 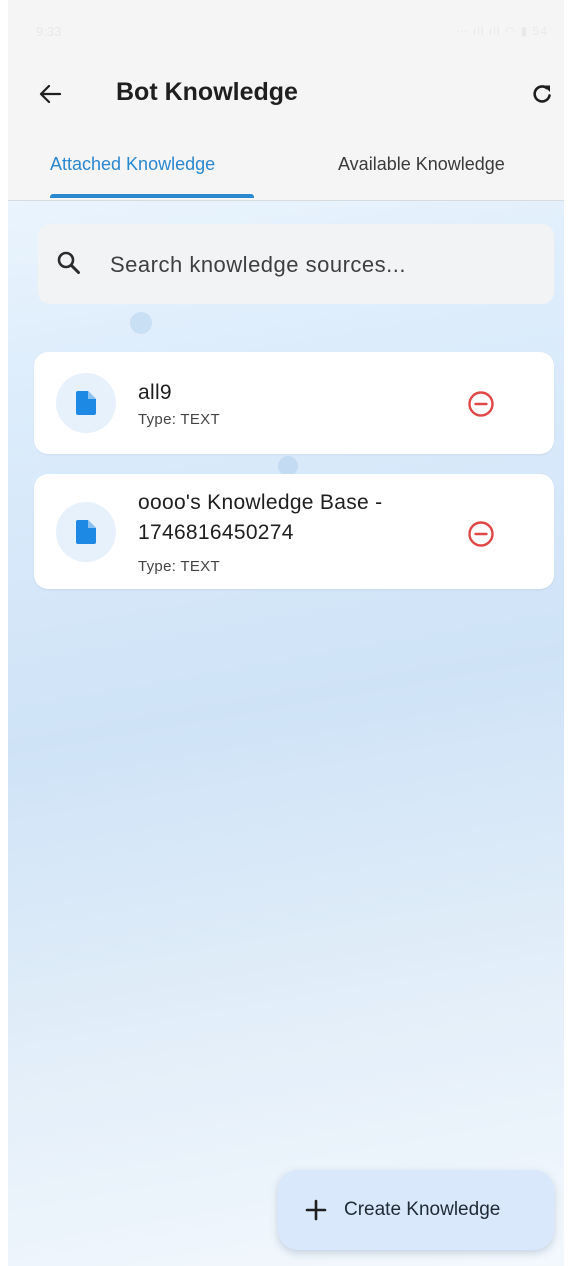 What do you see at coordinates (155, 392) in the screenshot?
I see `knowledge-item-name: all9` at bounding box center [155, 392].